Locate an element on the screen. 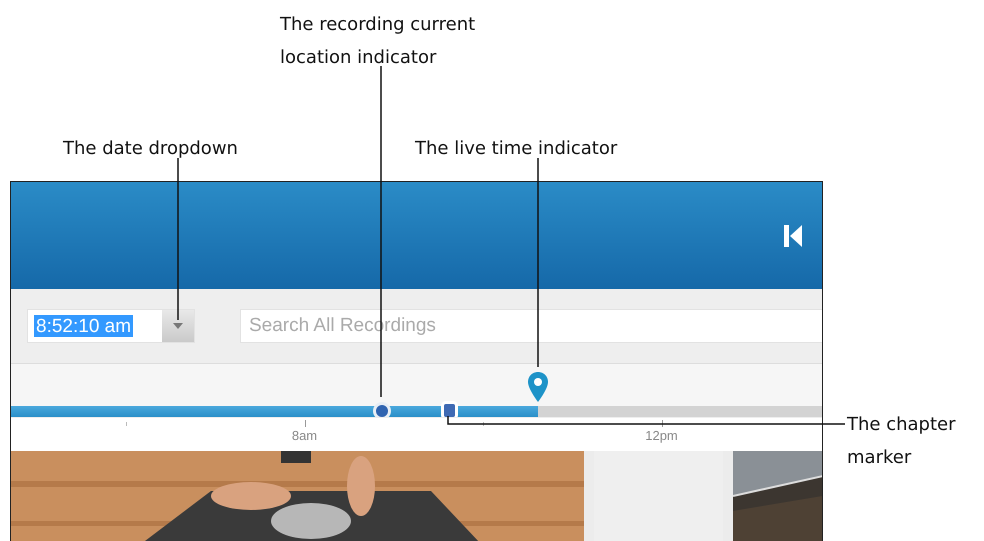  chapter-marker is located at coordinates (449, 410).